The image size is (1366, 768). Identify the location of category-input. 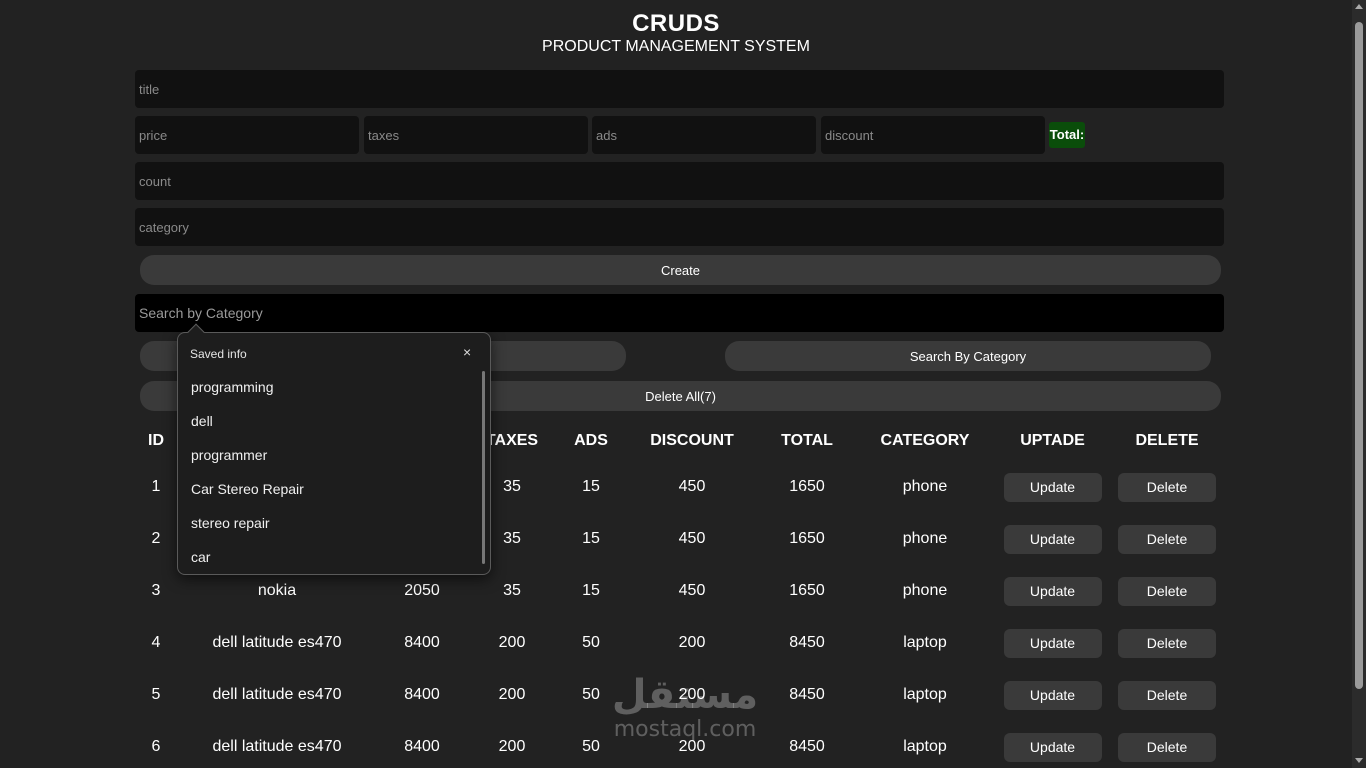
(679, 227).